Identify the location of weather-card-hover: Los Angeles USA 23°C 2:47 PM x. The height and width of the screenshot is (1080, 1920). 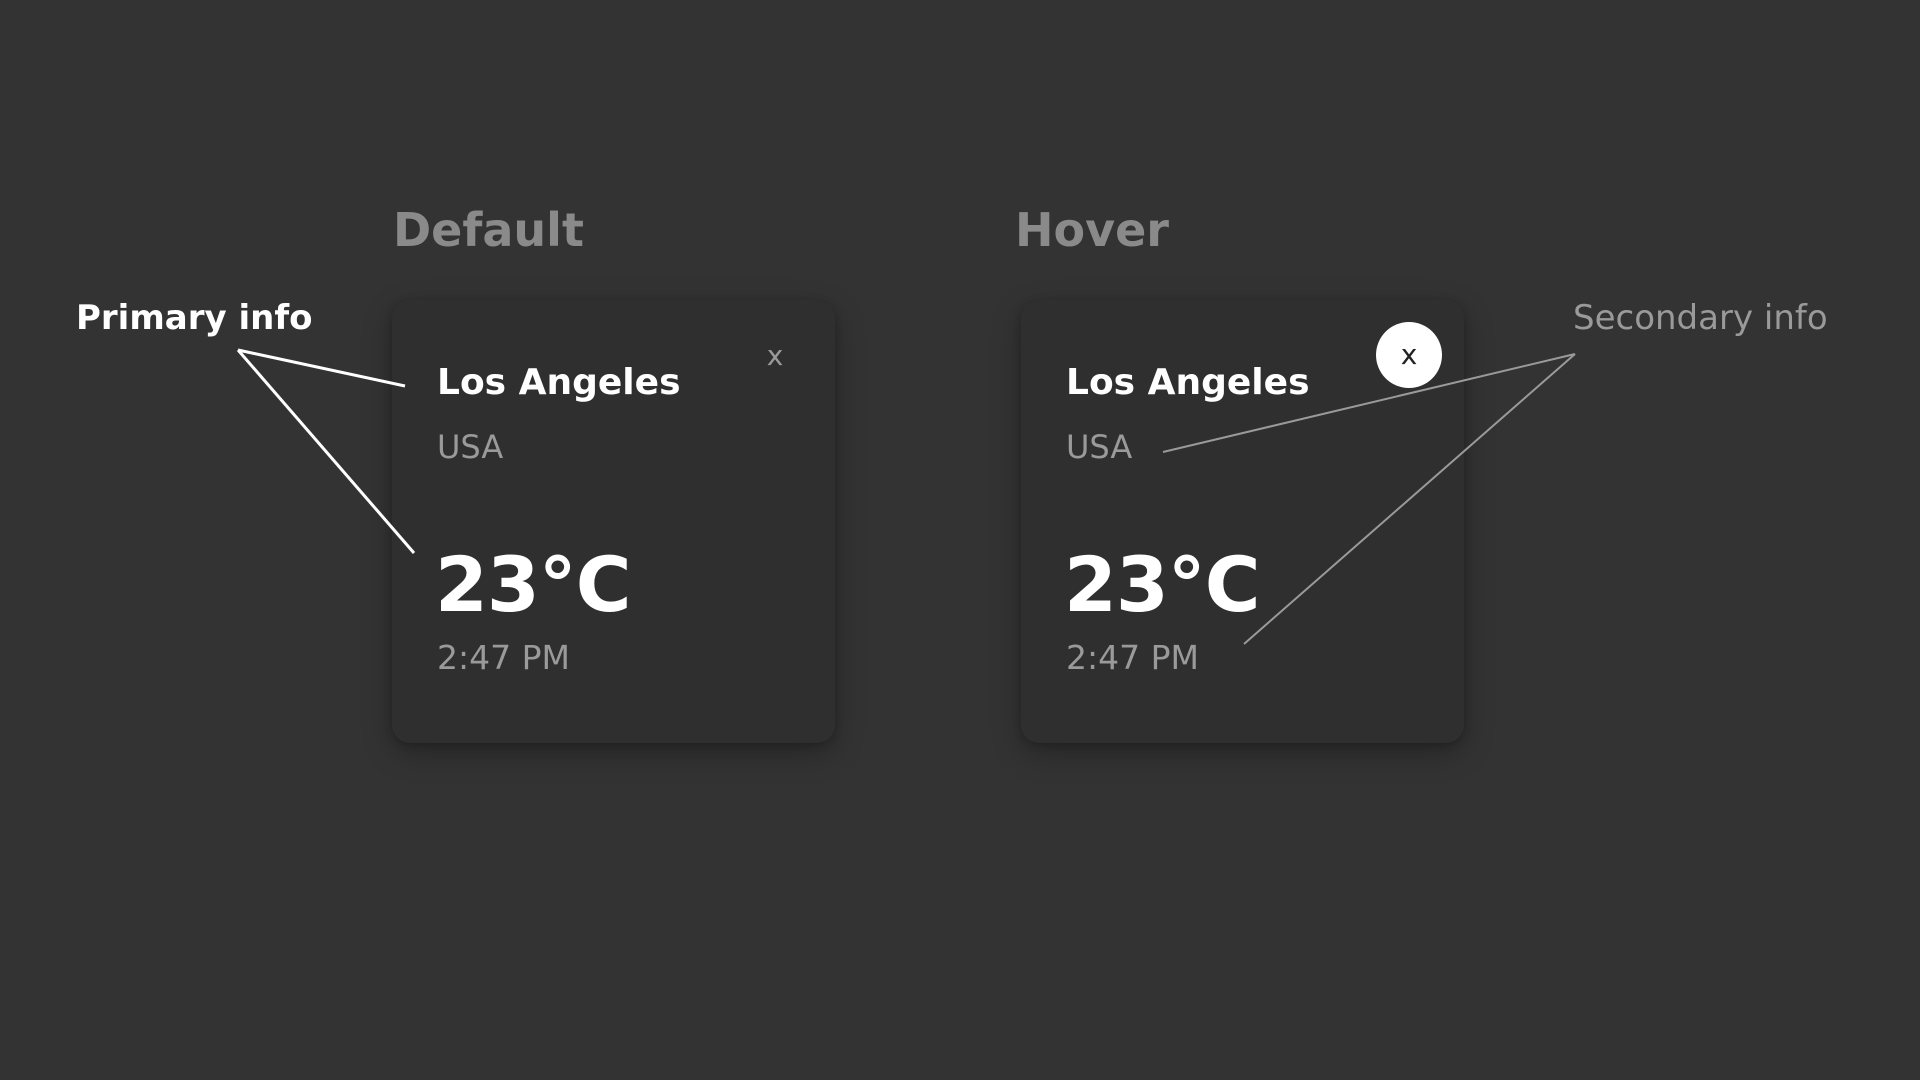
(1242, 521).